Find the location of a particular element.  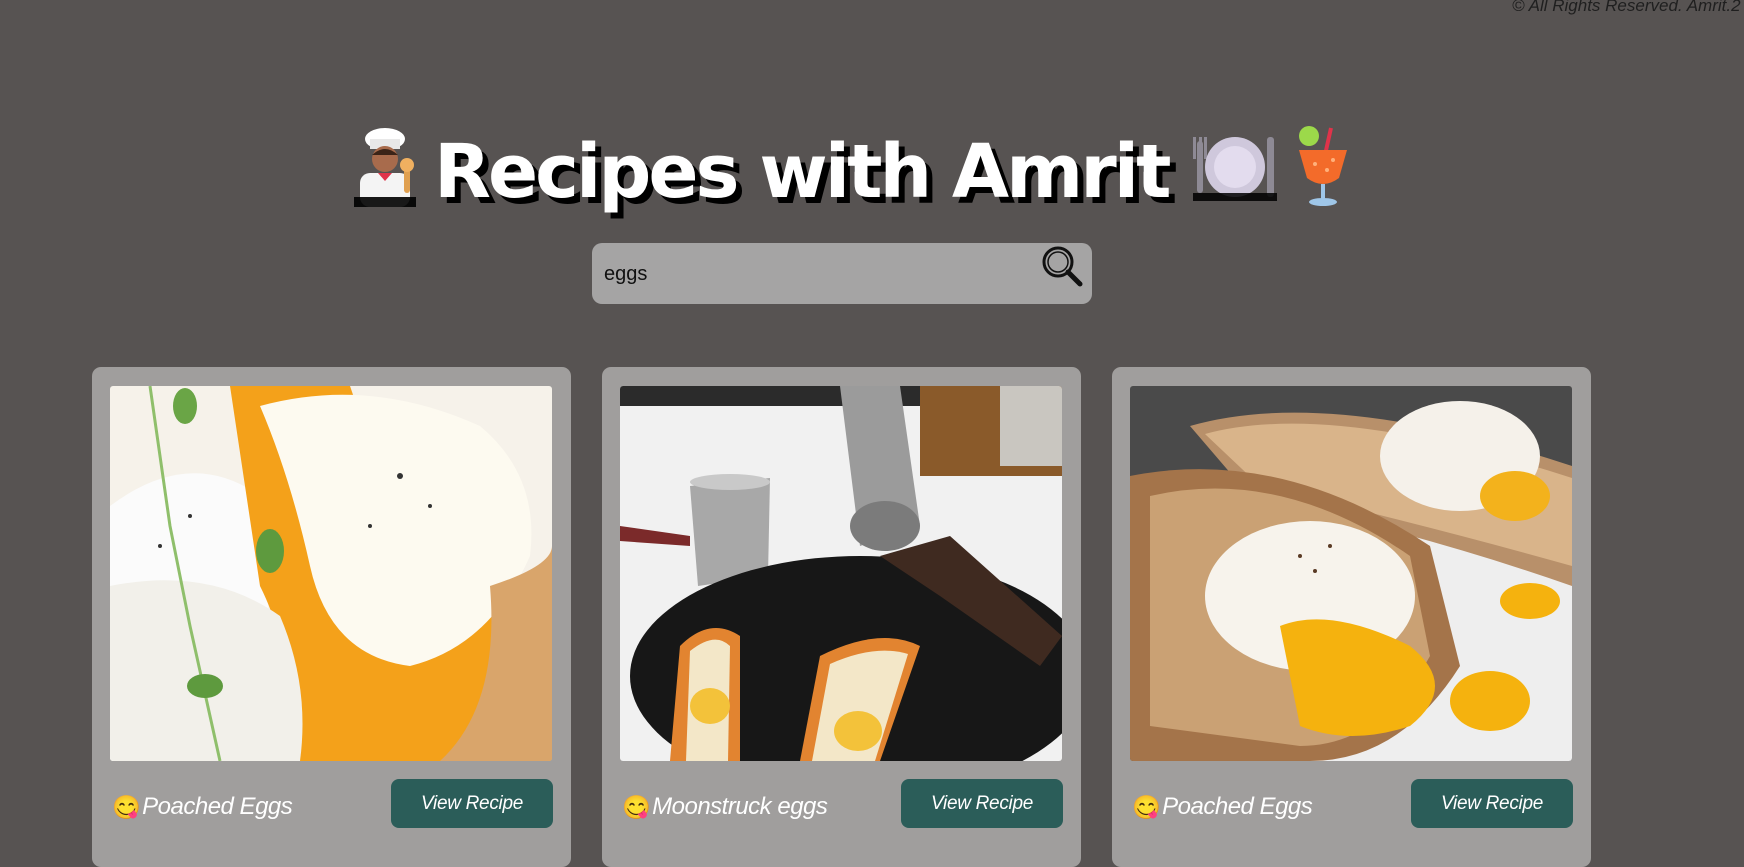

recipe-title: 😋 Moonstruck eggs is located at coordinates (725, 807).